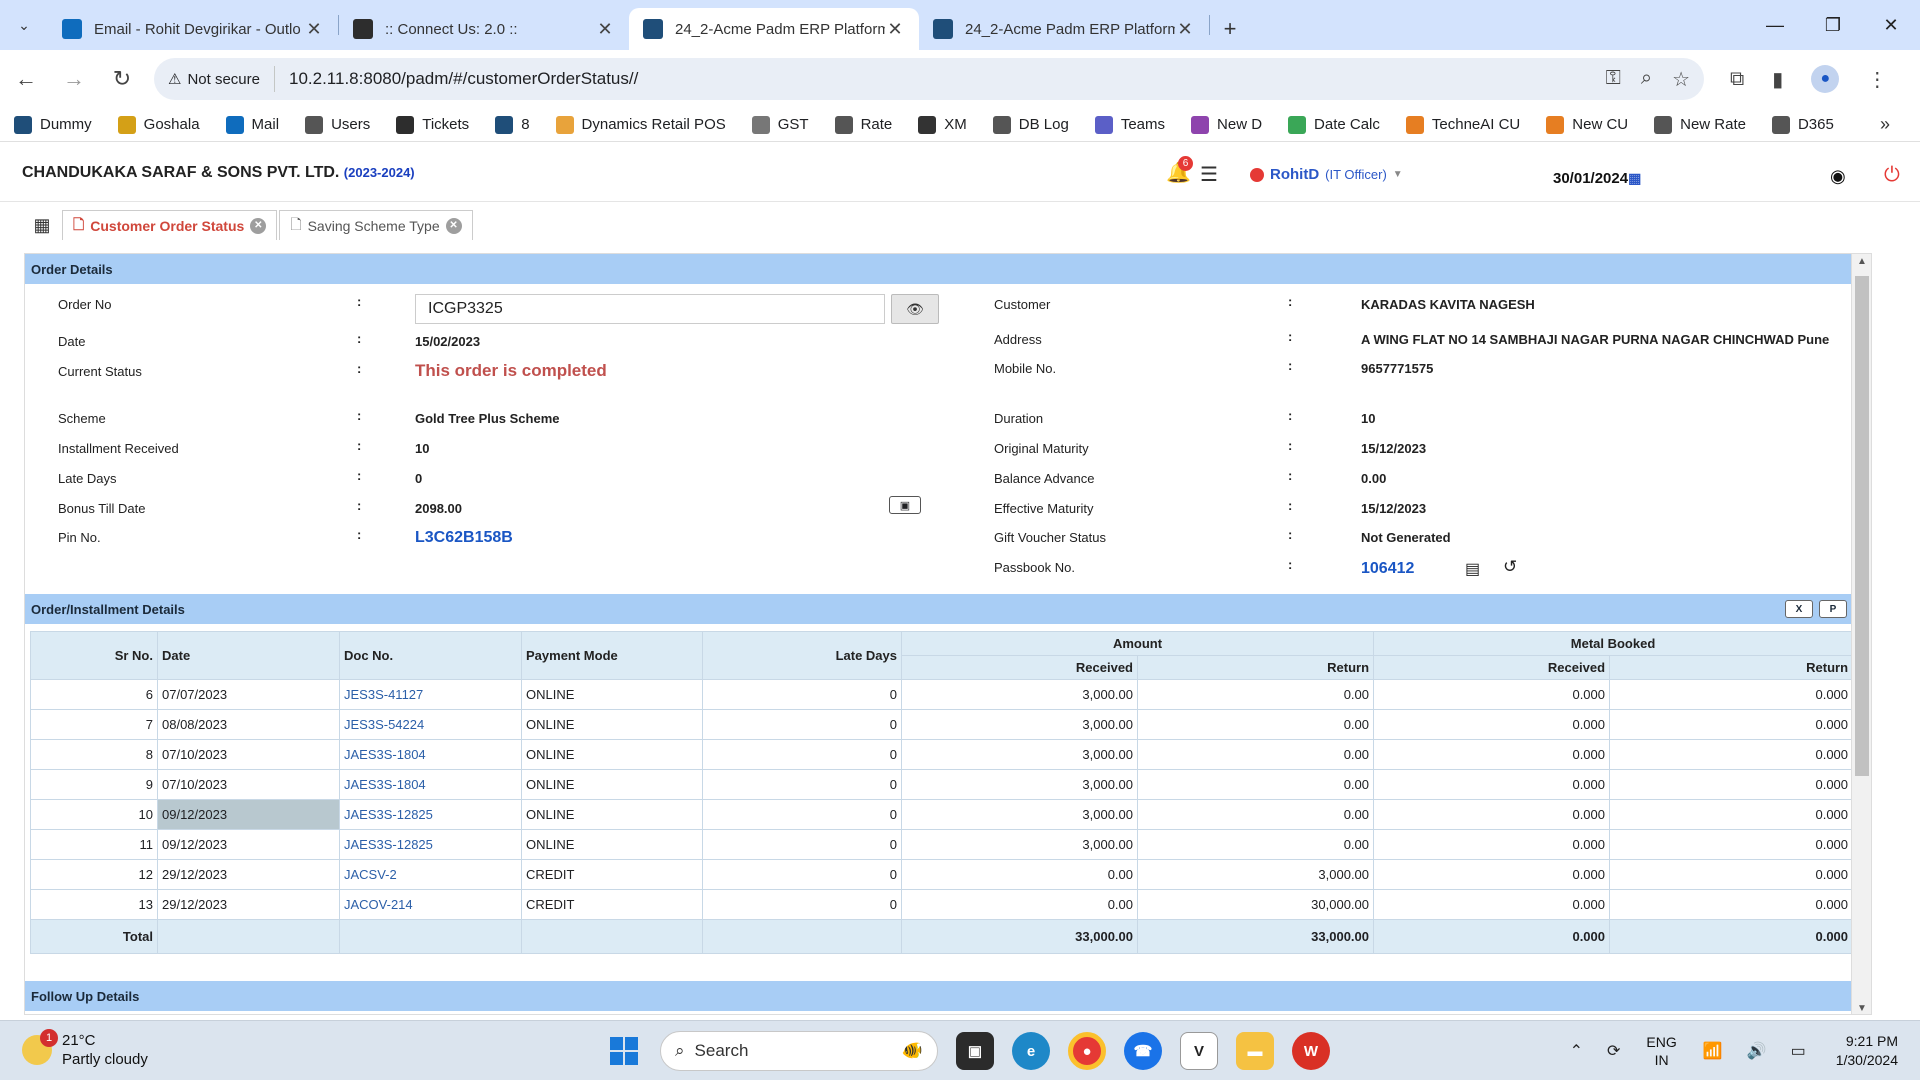 This screenshot has width=1920, height=1080. What do you see at coordinates (1799, 609) in the screenshot?
I see `excel-export-icon: X` at bounding box center [1799, 609].